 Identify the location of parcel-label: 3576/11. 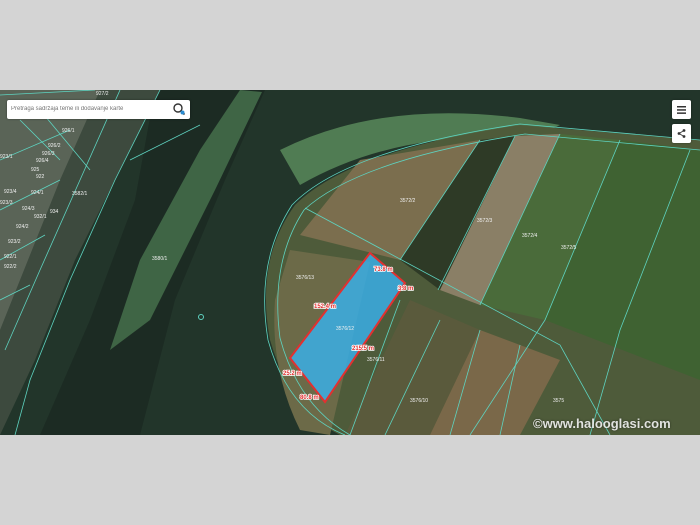
(376, 360).